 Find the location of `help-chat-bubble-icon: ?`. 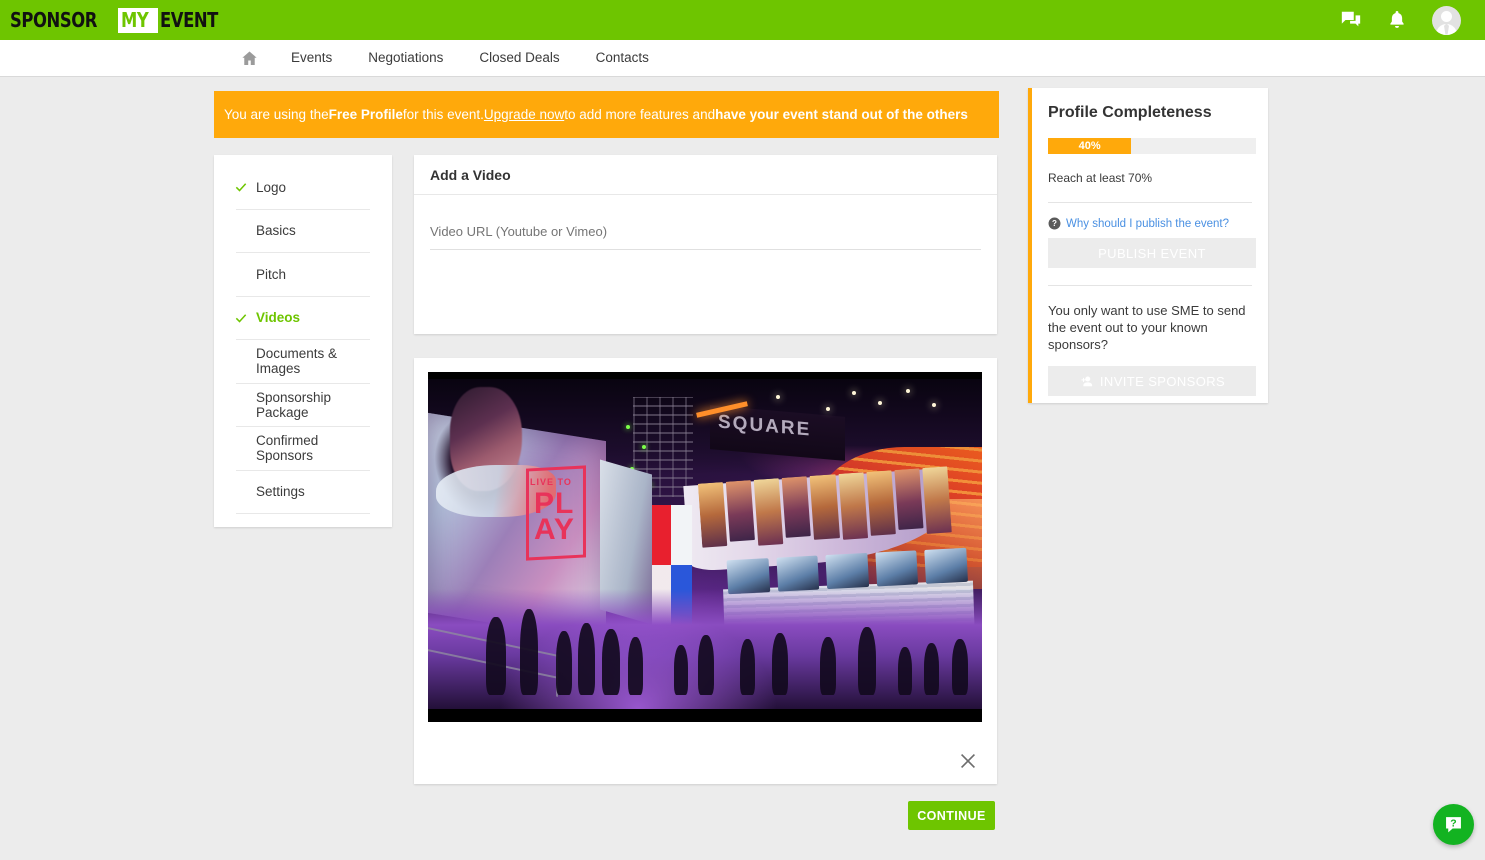

help-chat-bubble-icon: ? is located at coordinates (1453, 825).